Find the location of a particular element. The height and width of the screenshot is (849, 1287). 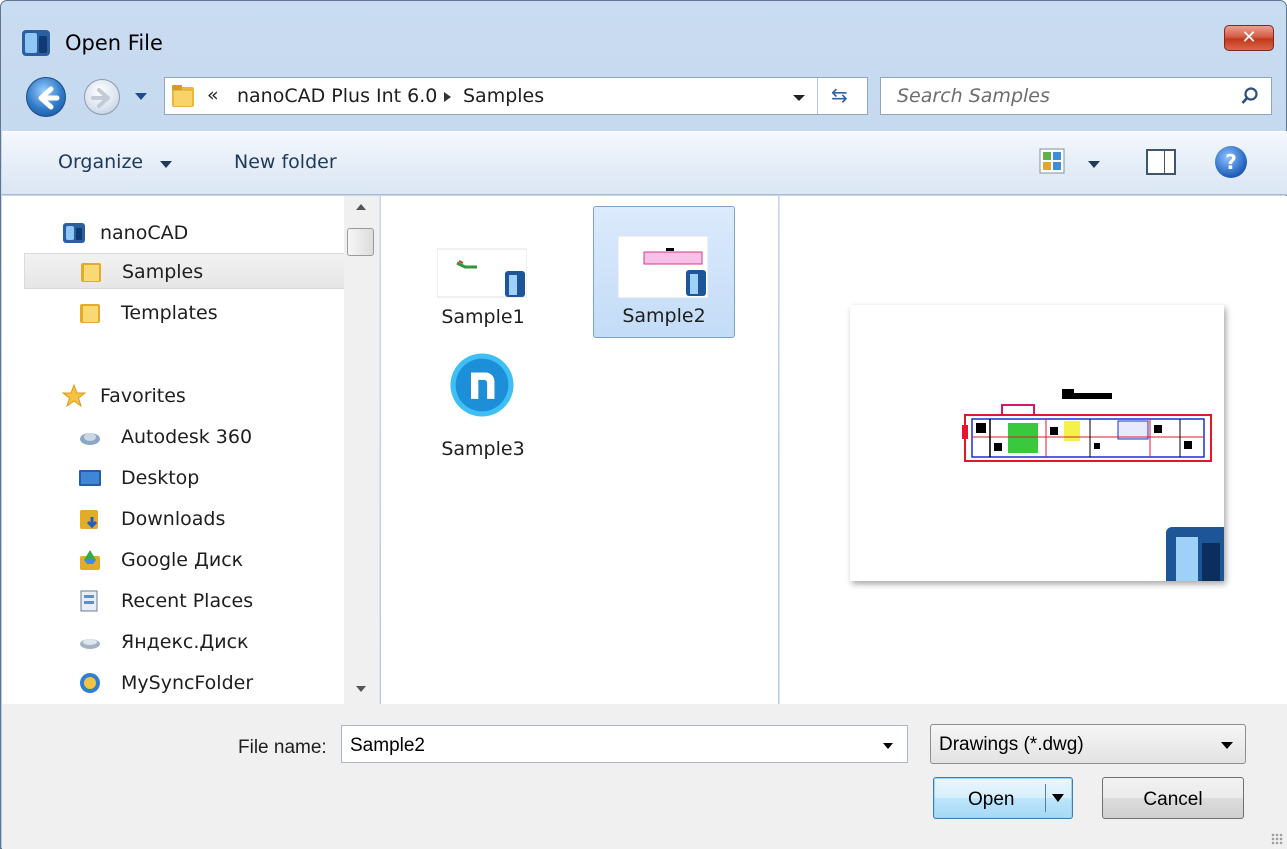

window-title: Open File is located at coordinates (114, 43).